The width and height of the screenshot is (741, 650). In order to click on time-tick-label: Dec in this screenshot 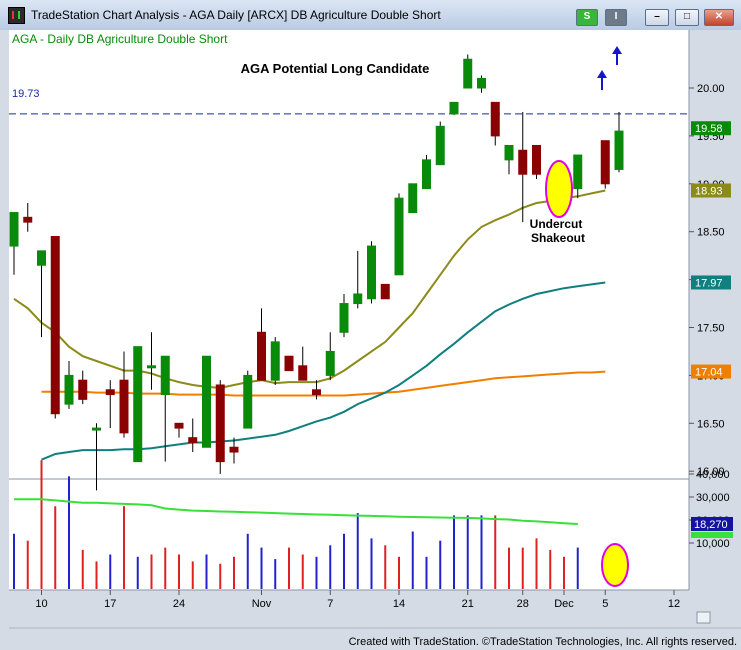, I will do `click(564, 604)`.